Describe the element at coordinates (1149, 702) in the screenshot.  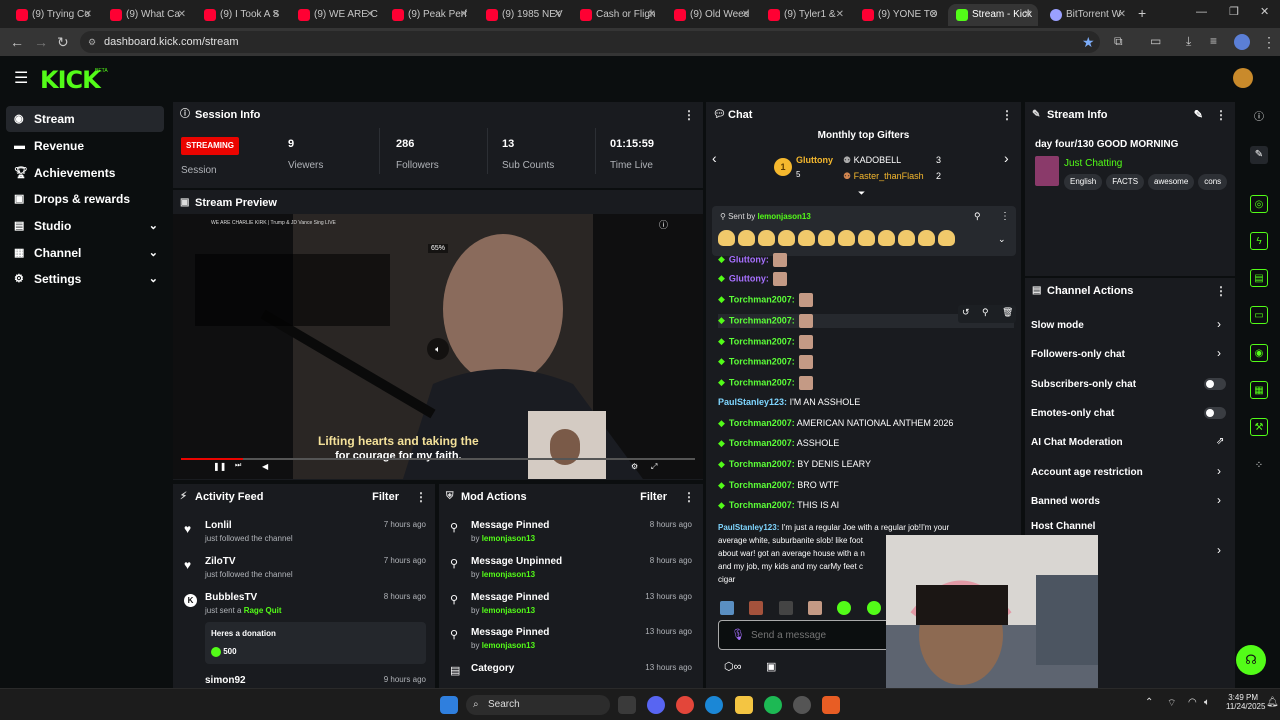
I see `chevron-up-icon: ⌃` at that location.